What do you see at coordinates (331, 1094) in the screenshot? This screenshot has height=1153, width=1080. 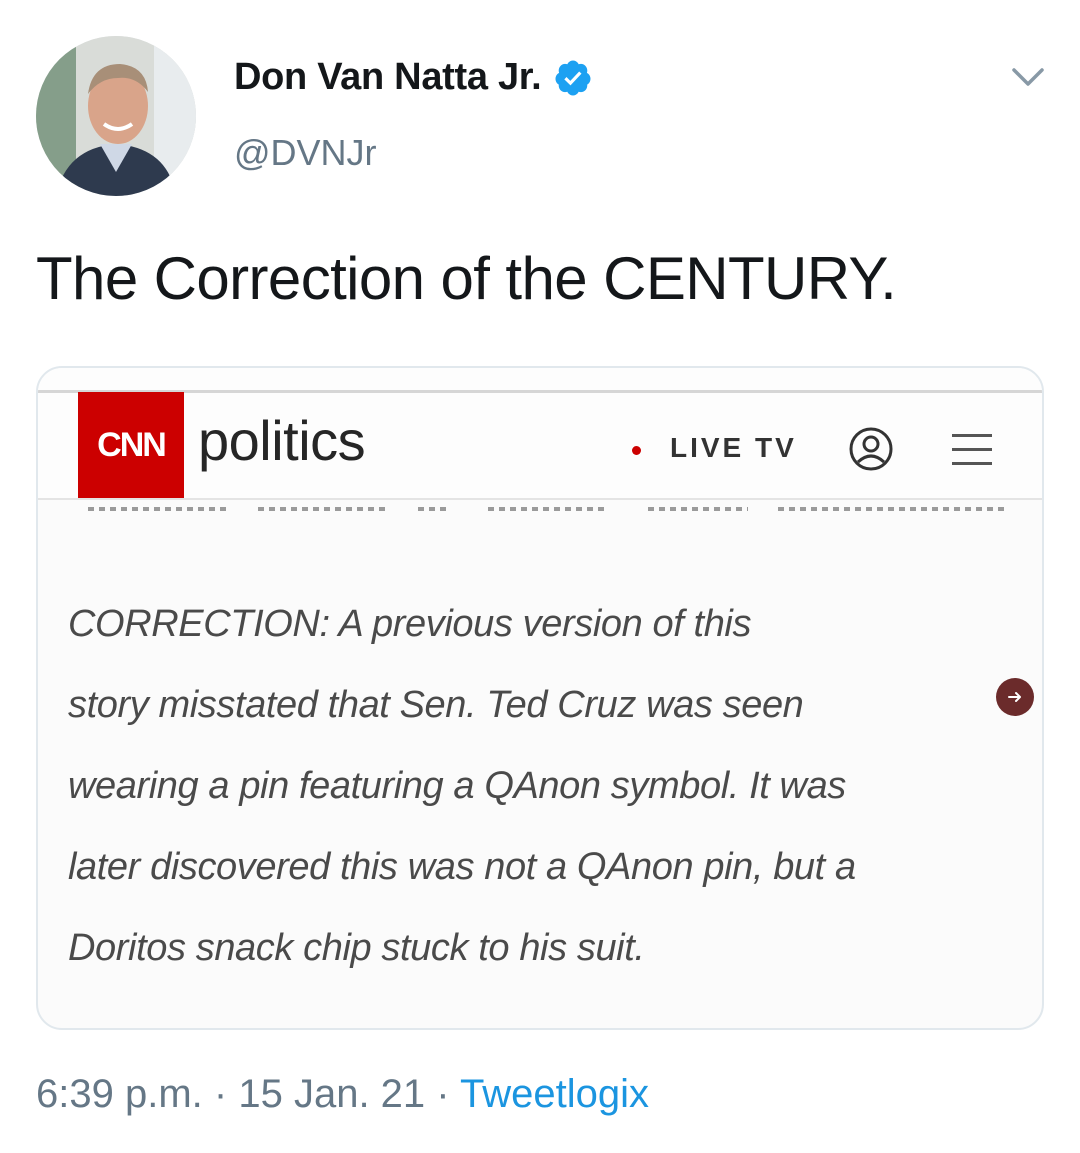 I see `tweet-date: 15 Jan. 21` at bounding box center [331, 1094].